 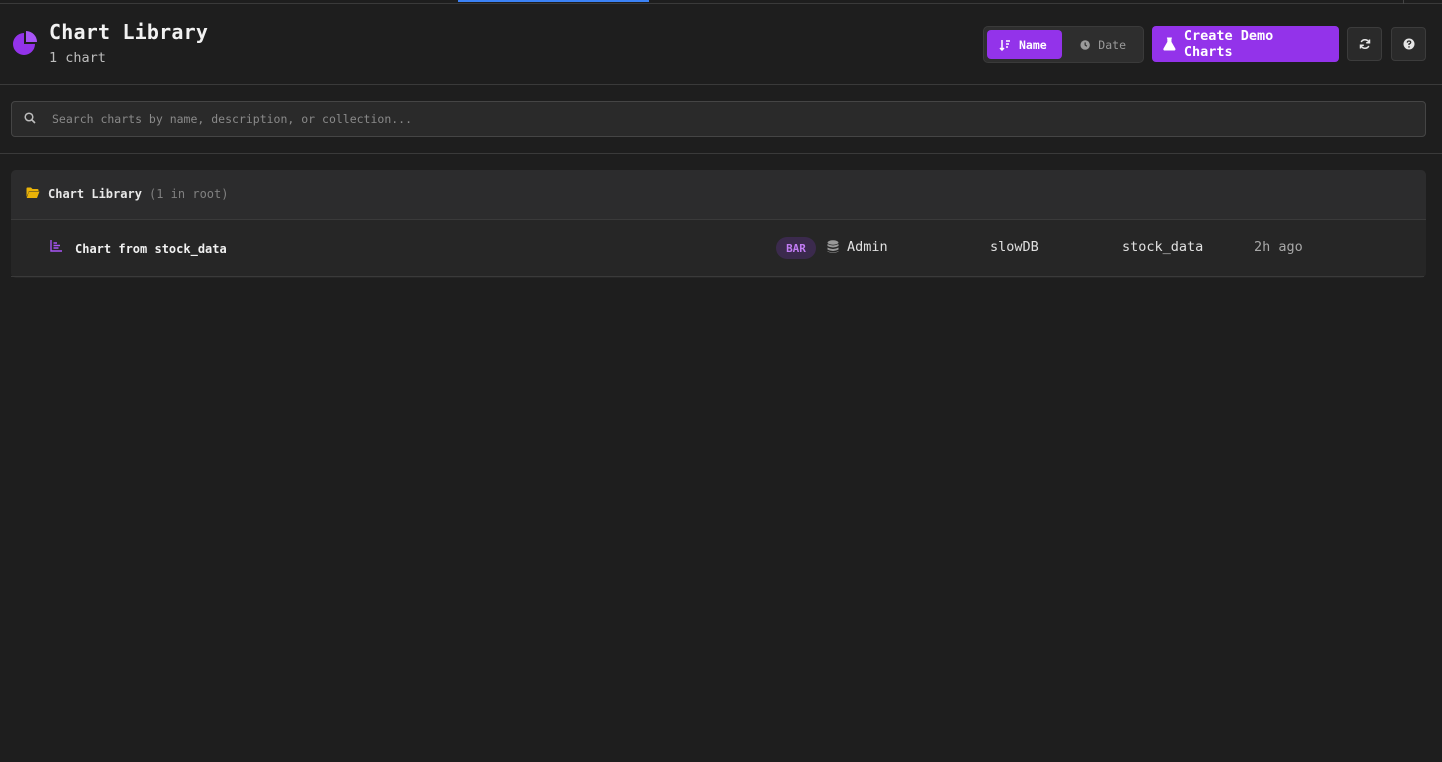 What do you see at coordinates (1063, 44) in the screenshot?
I see `sort-toggle-group: Name Date` at bounding box center [1063, 44].